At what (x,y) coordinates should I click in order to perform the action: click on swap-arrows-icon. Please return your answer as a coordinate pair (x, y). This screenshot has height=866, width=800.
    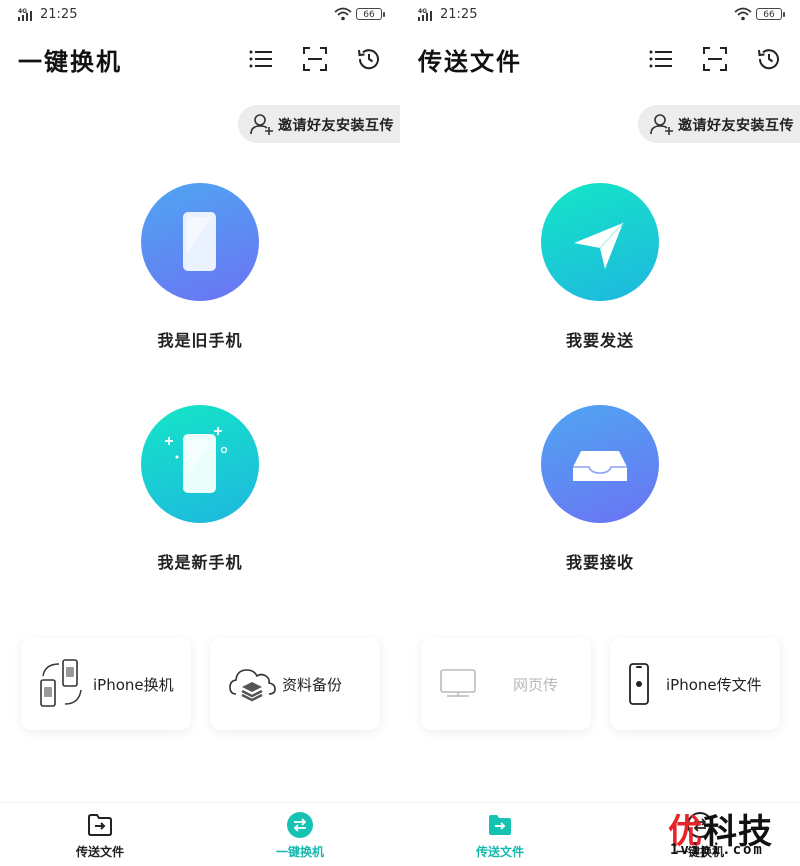
    Looking at the image, I should click on (300, 825).